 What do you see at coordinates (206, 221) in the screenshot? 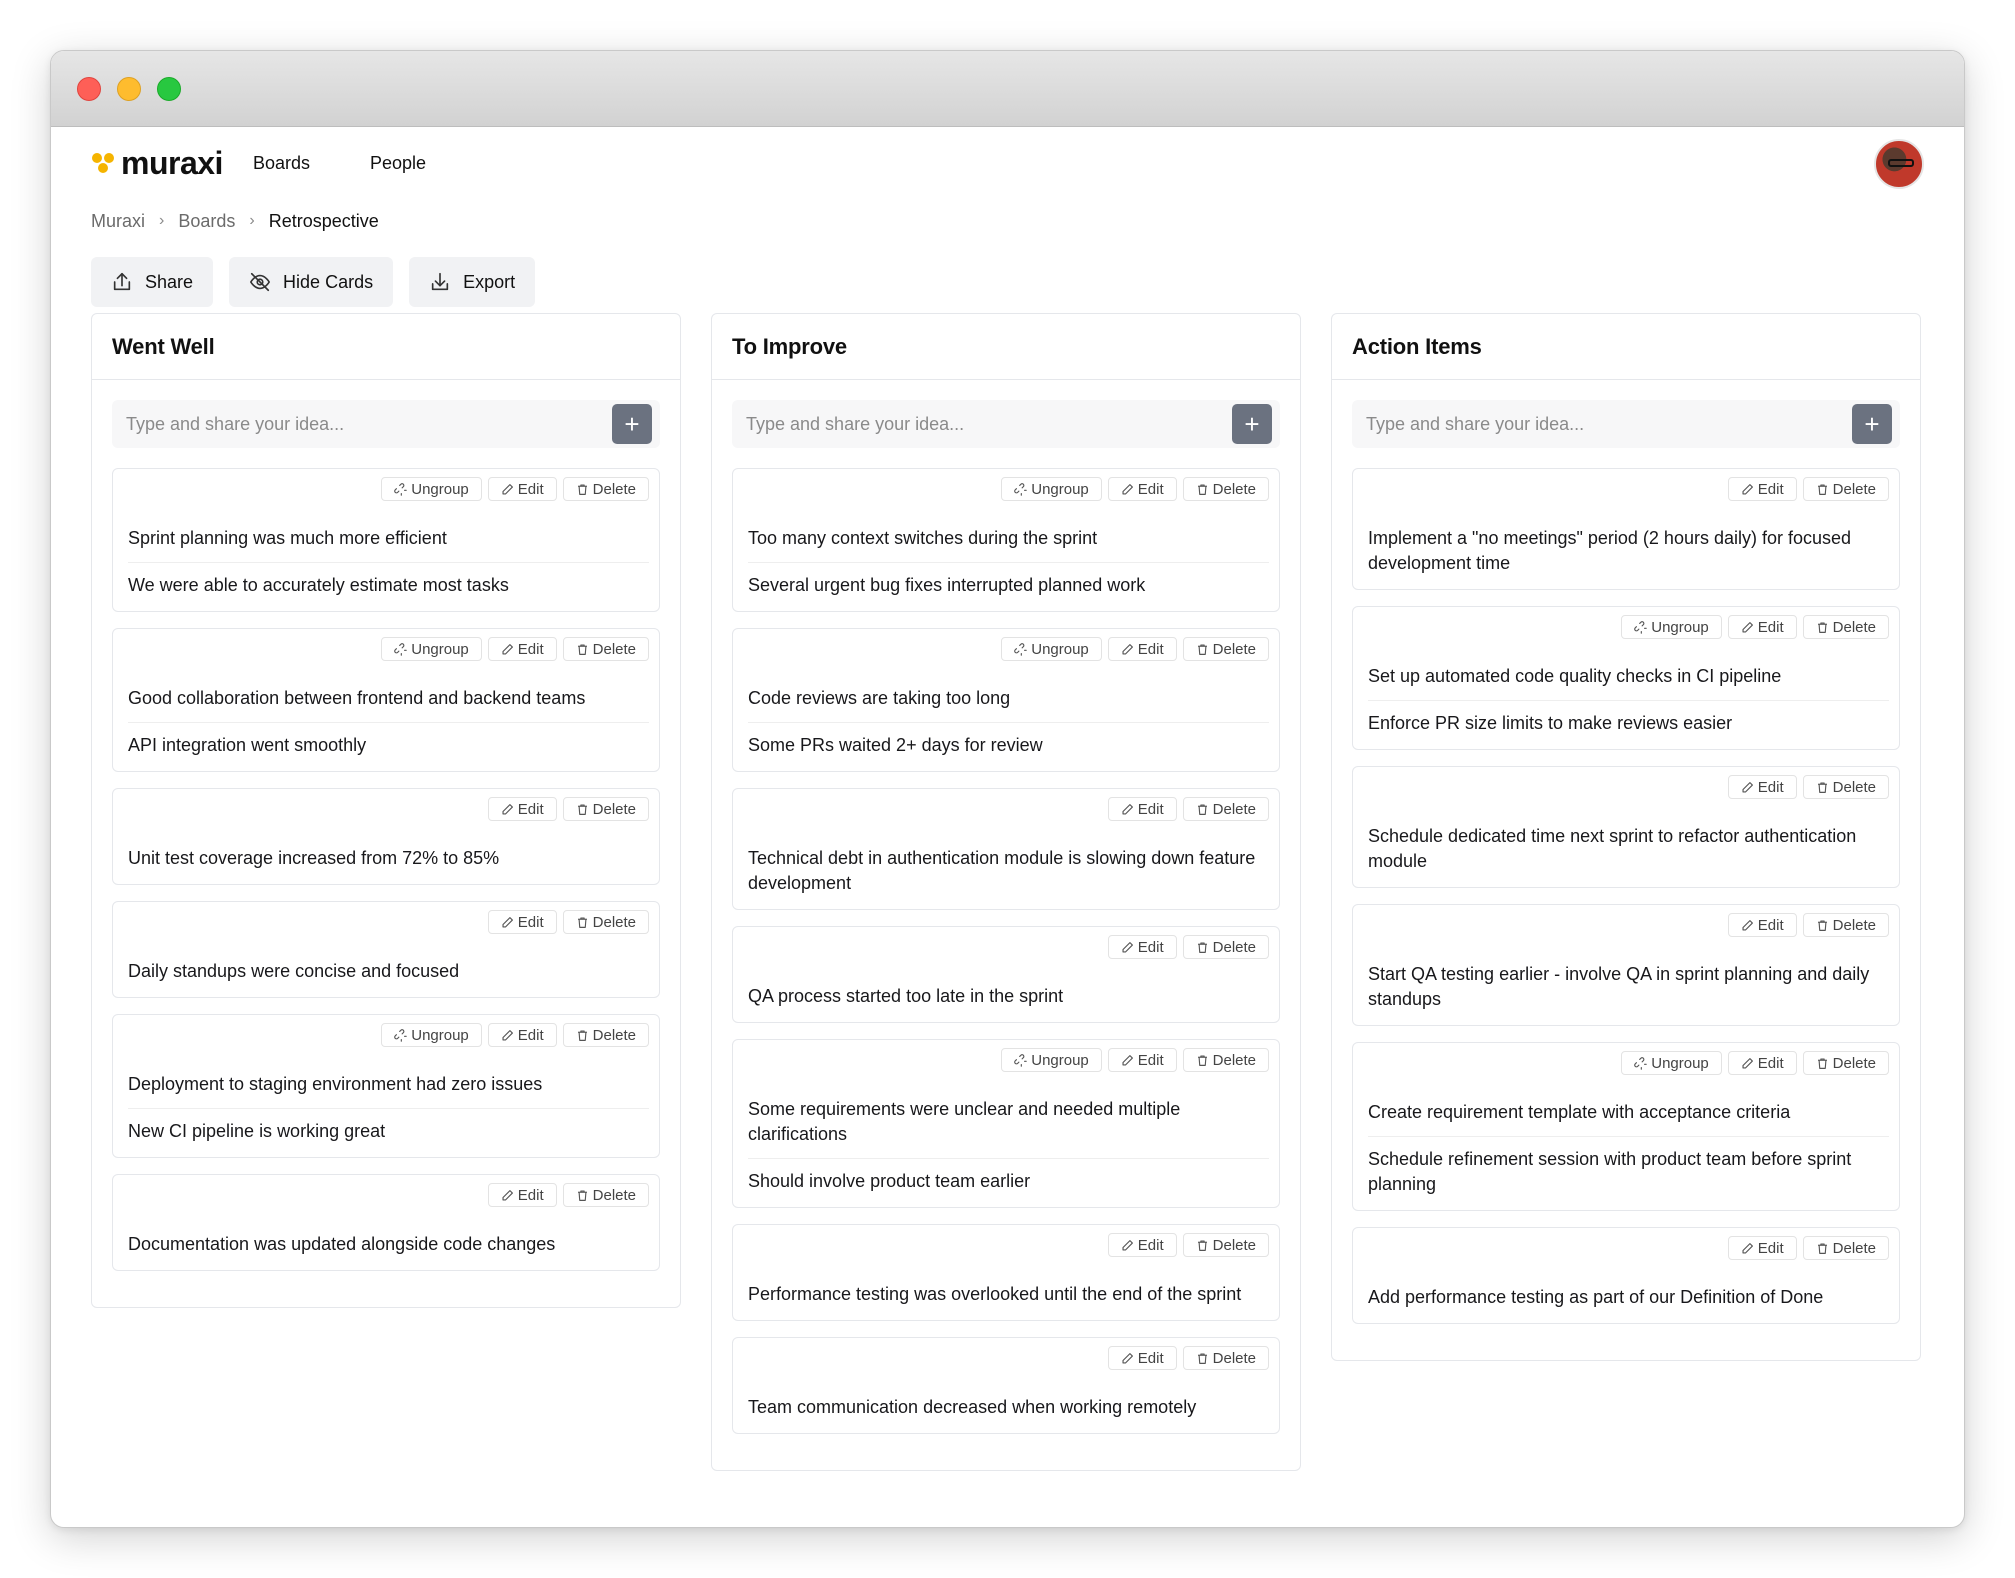
I see `breadcrumb-boards: Boards` at bounding box center [206, 221].